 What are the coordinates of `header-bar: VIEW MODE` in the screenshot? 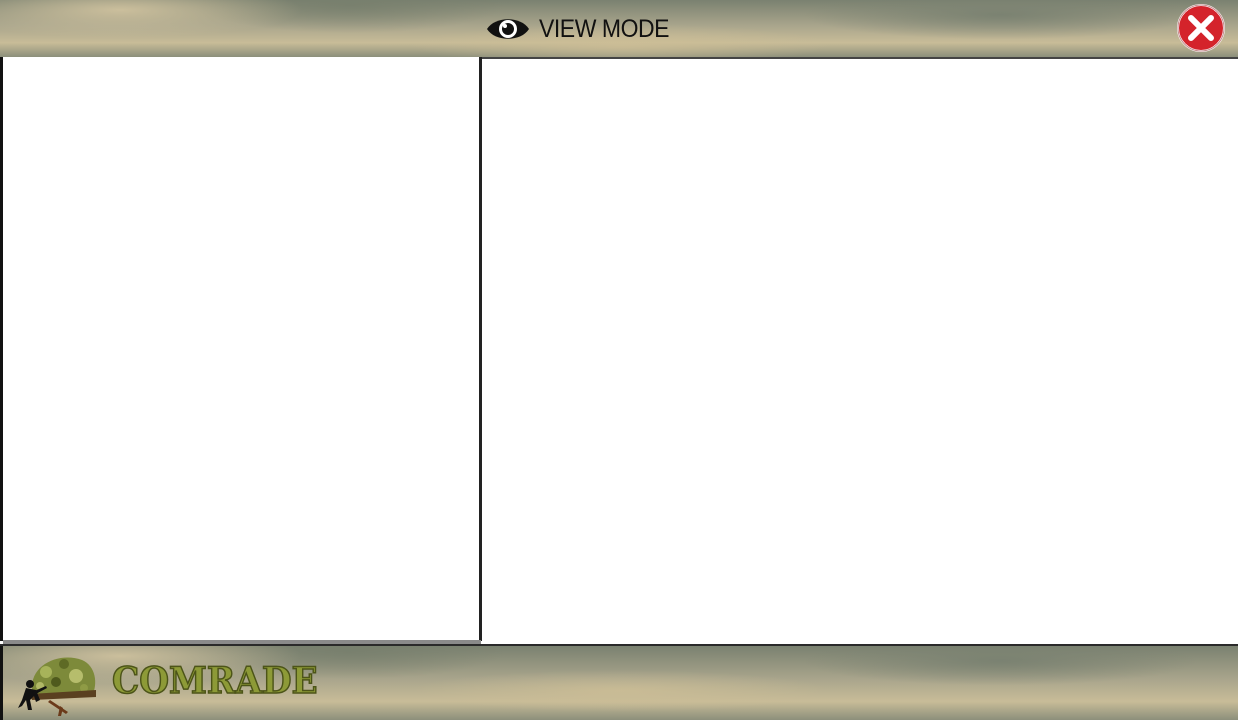 It's located at (619, 28).